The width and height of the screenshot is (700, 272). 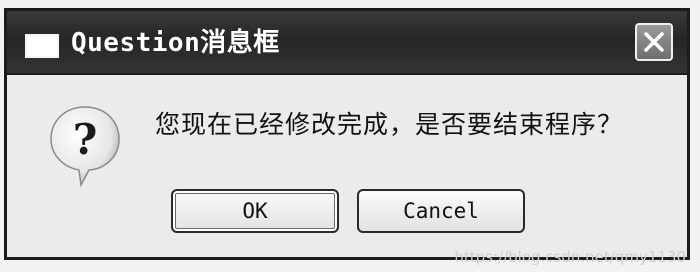 I want to click on question-icon: ?, so click(x=85, y=147).